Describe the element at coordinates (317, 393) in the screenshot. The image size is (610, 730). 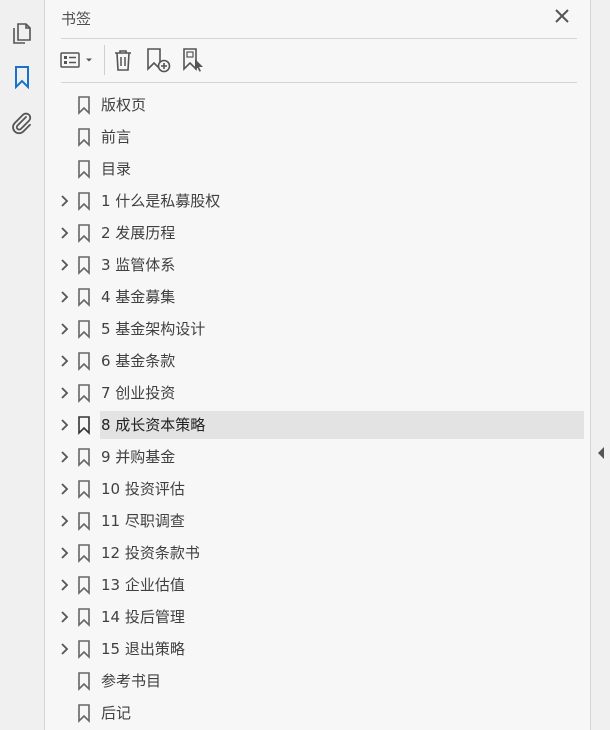
I see `bookmark-item: 7 创业投资` at that location.